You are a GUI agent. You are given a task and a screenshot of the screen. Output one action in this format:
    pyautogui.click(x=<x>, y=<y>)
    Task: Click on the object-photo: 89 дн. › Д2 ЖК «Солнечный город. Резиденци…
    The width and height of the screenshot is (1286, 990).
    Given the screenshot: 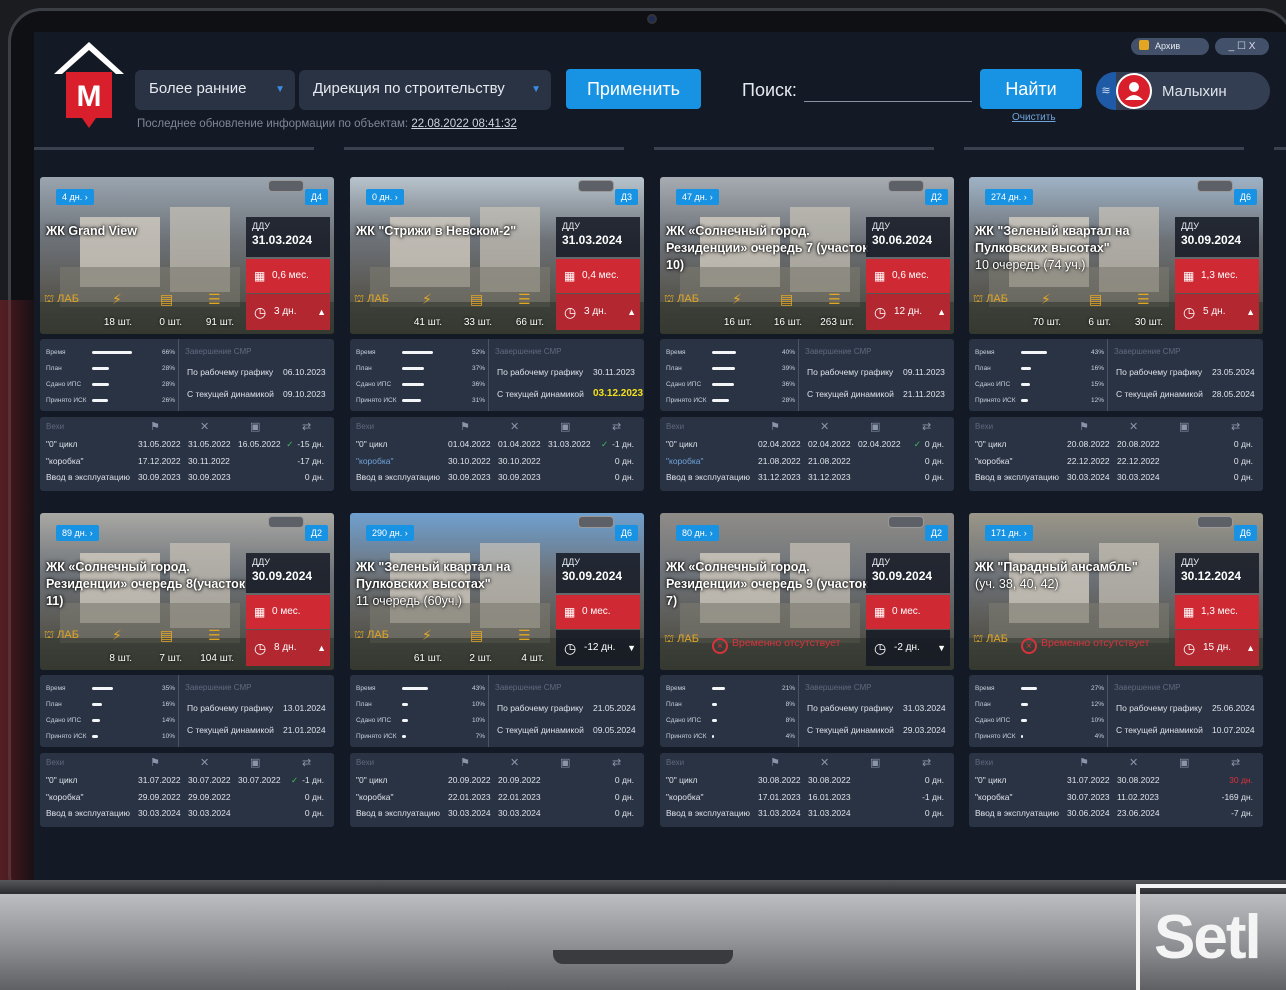 What is the action you would take?
    pyautogui.click(x=187, y=591)
    